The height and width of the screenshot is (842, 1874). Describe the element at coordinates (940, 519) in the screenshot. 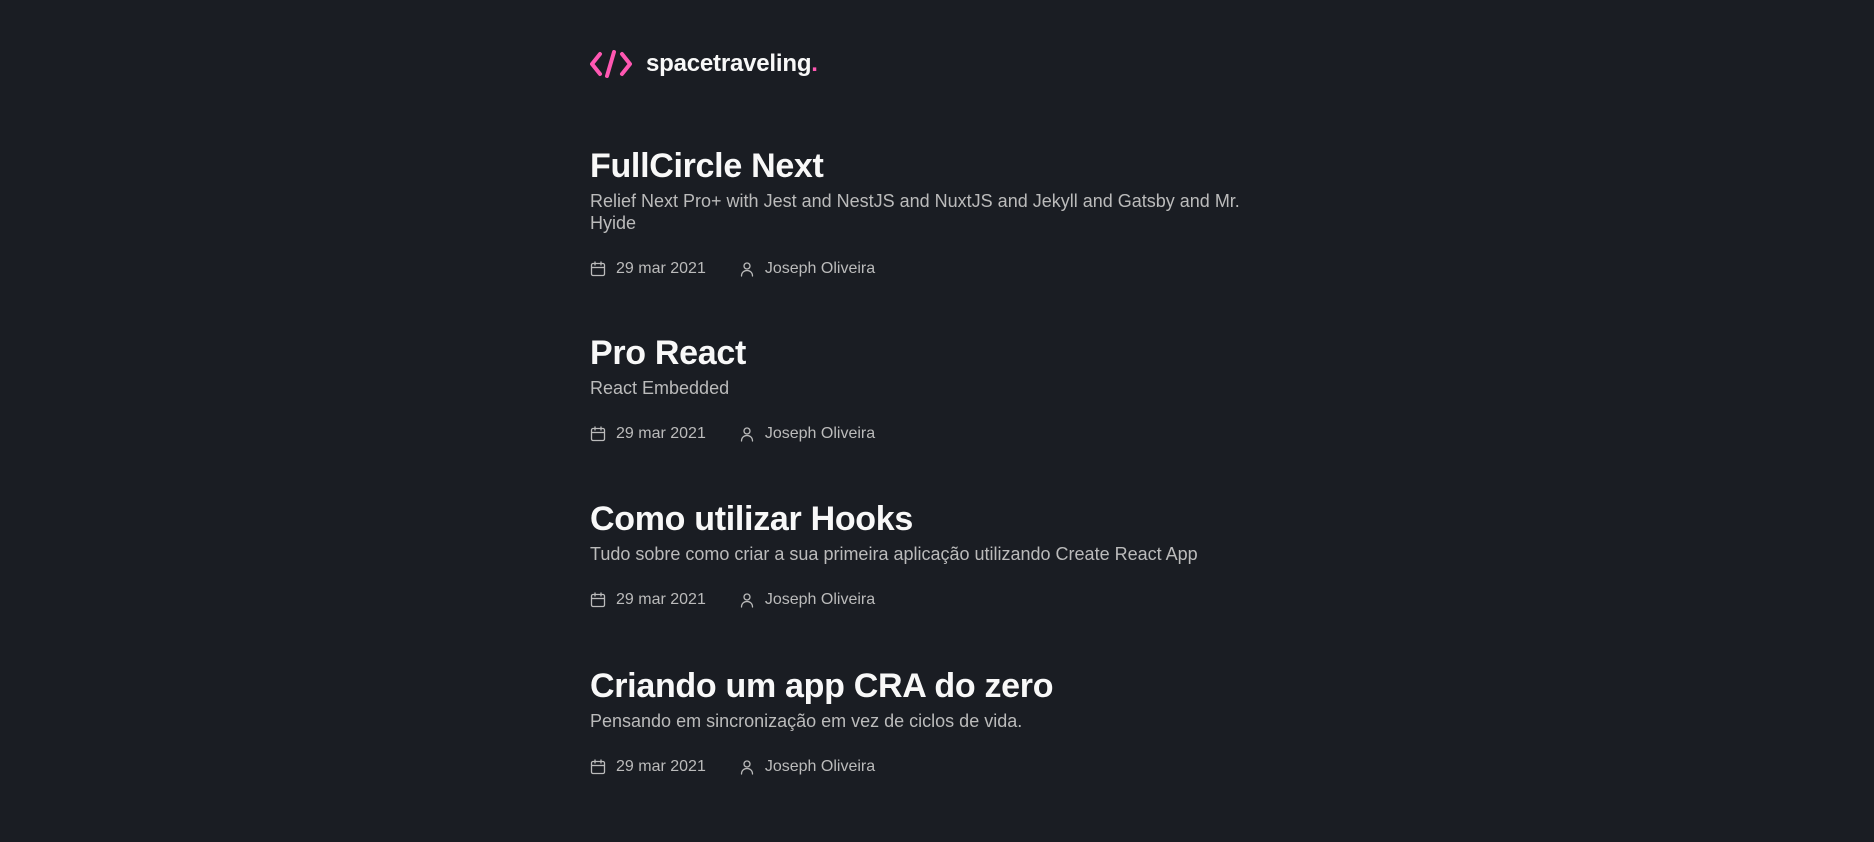

I see `post-title-link: Como utilizar Hooks` at that location.